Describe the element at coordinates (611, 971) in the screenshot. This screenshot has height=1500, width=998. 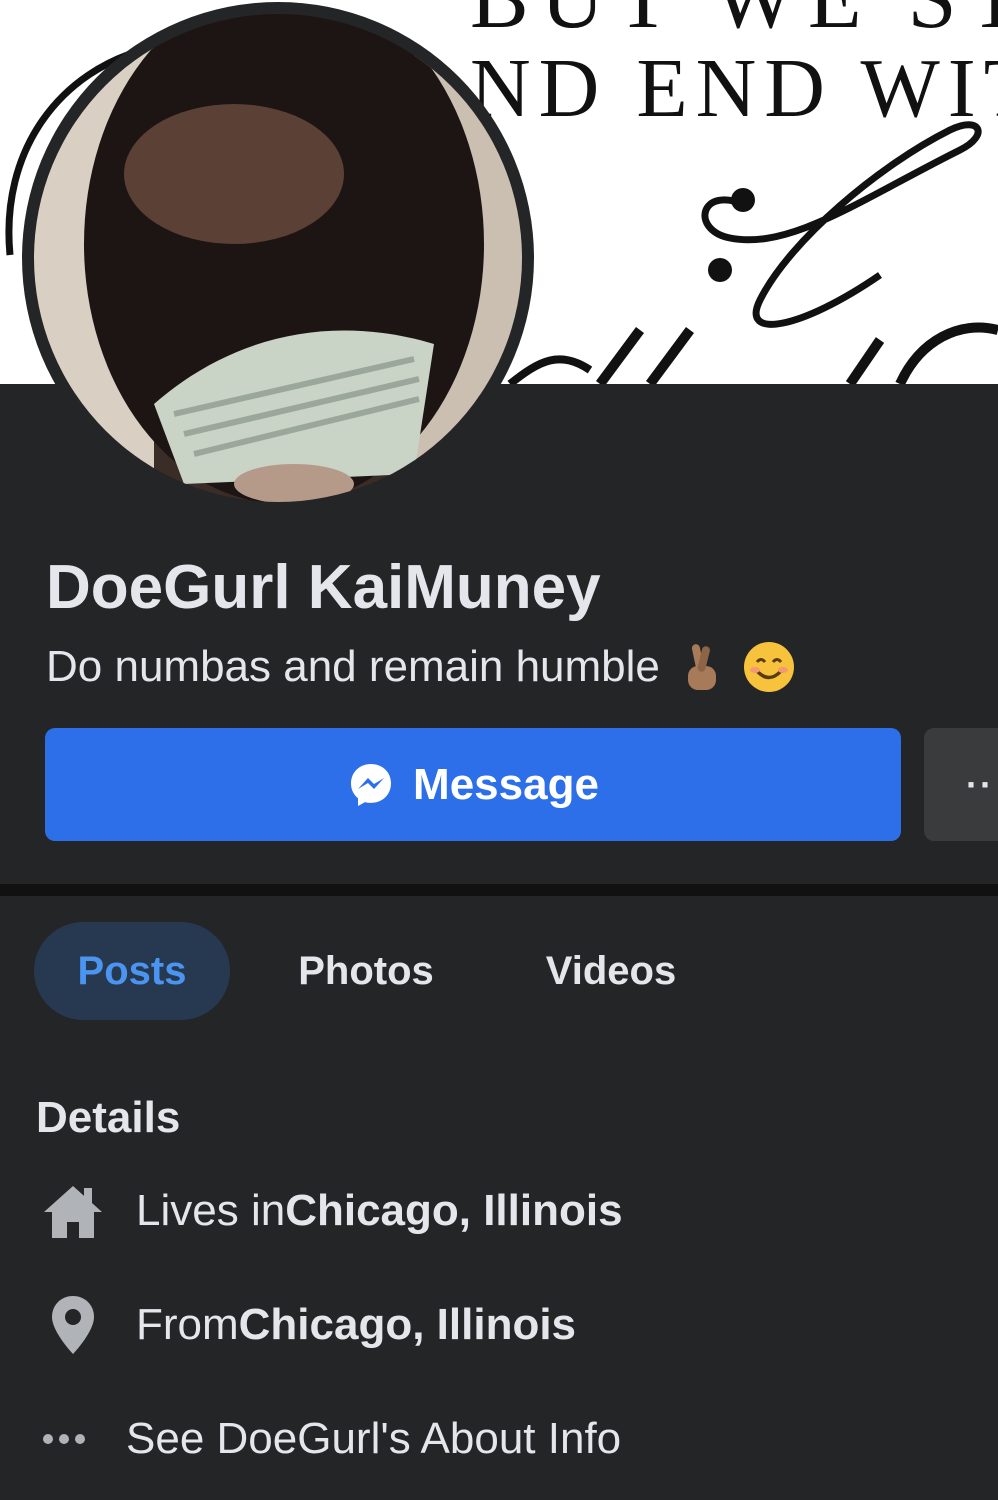
I see `tab-videos: Videos` at that location.